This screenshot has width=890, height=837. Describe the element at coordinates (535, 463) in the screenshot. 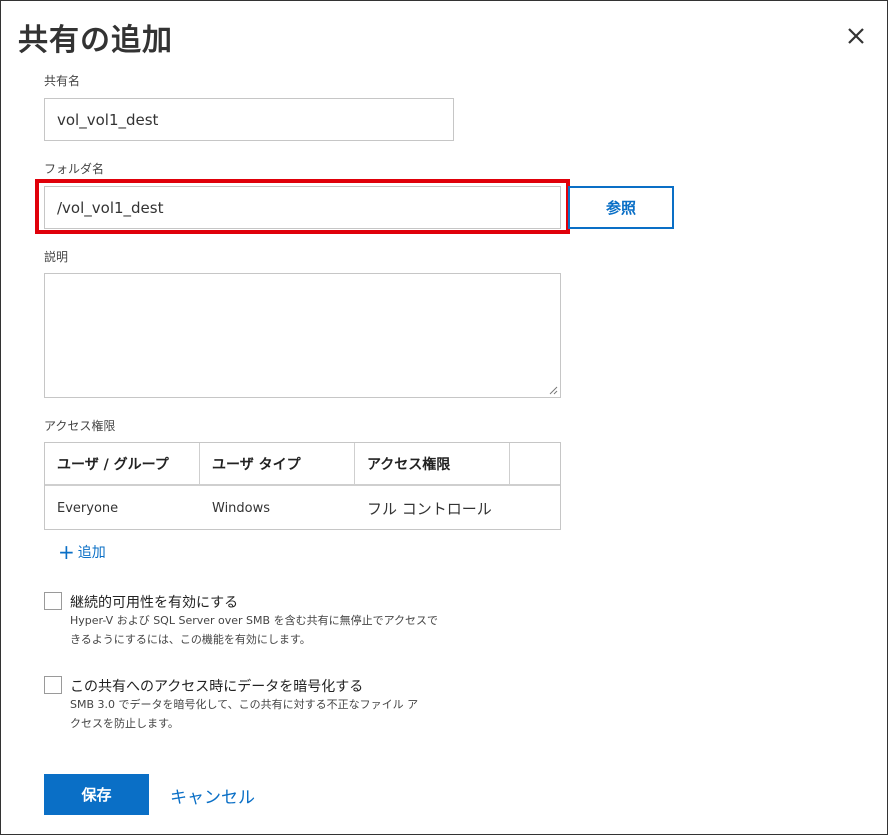

I see `column-header-actions` at that location.